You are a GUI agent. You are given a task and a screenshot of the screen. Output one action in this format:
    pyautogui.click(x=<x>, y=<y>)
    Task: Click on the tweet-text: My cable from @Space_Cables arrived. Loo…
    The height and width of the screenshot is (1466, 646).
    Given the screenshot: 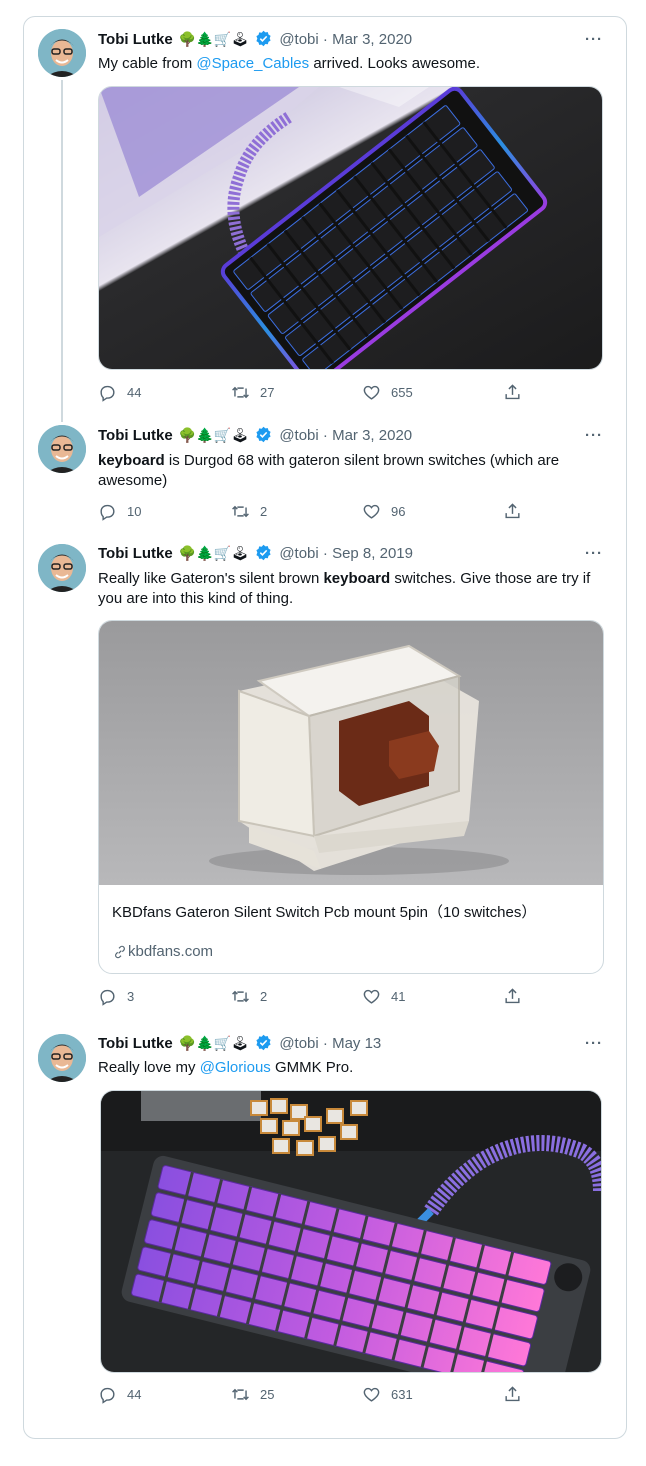 What is the action you would take?
    pyautogui.click(x=289, y=63)
    